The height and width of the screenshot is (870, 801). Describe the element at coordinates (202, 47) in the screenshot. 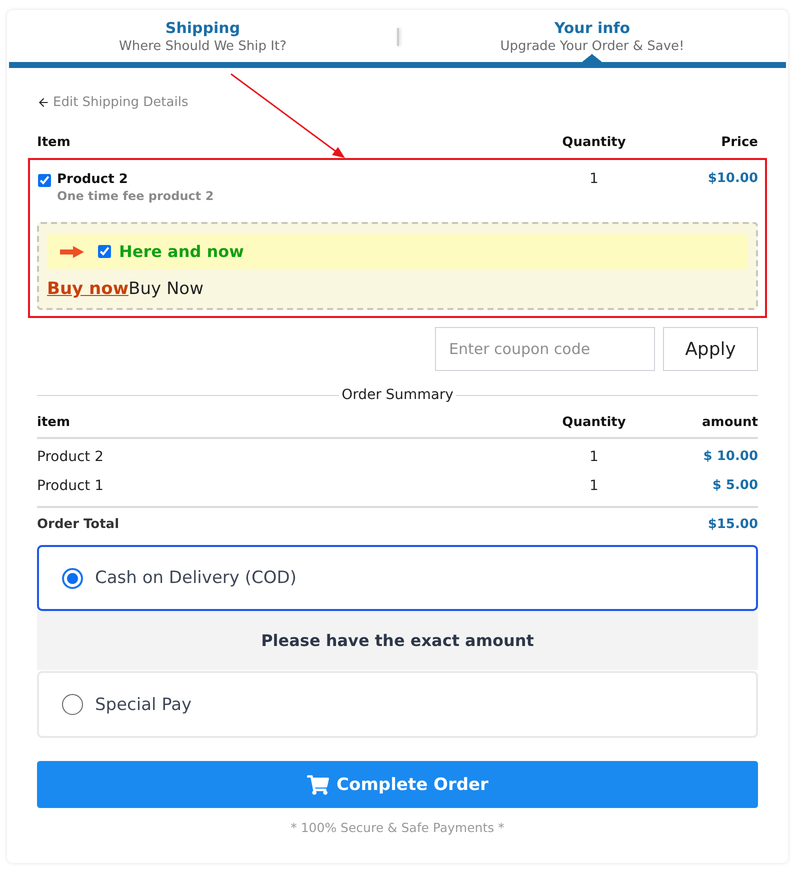

I see `step-subtitle: Where Should We Ship It?` at that location.